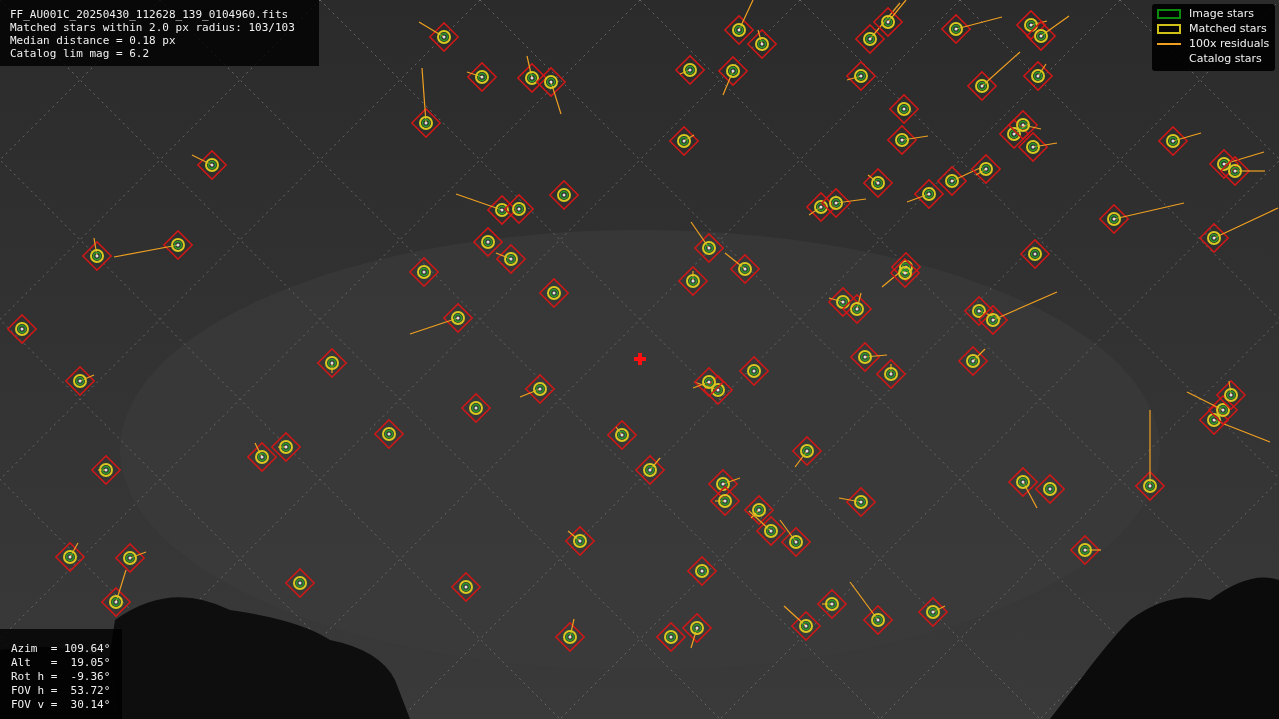  Describe the element at coordinates (61, 677) in the screenshot. I see `pointing-text: Rot h = -9.36°` at that location.